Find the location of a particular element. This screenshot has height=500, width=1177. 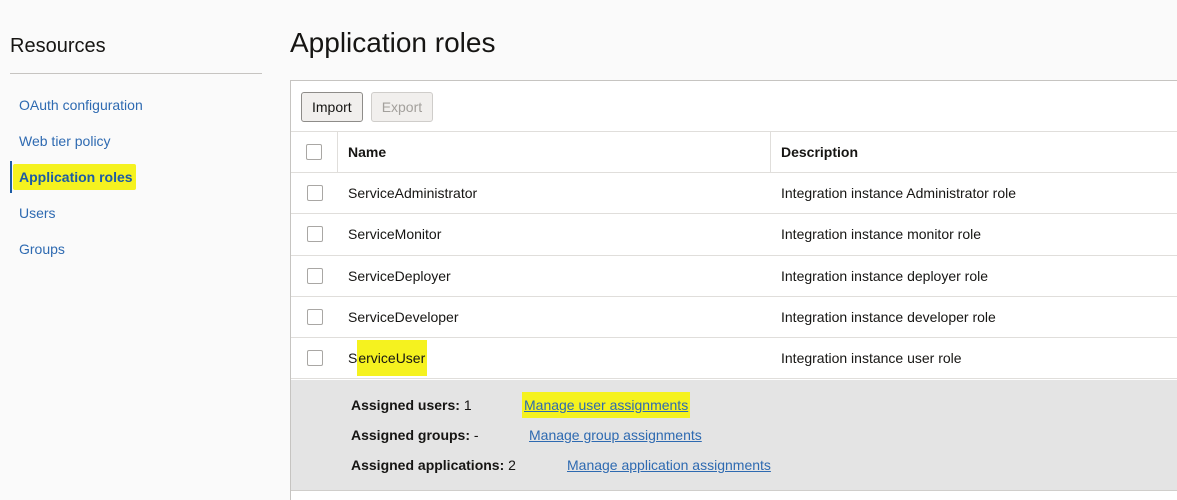

select-all-cell is located at coordinates (314, 152).